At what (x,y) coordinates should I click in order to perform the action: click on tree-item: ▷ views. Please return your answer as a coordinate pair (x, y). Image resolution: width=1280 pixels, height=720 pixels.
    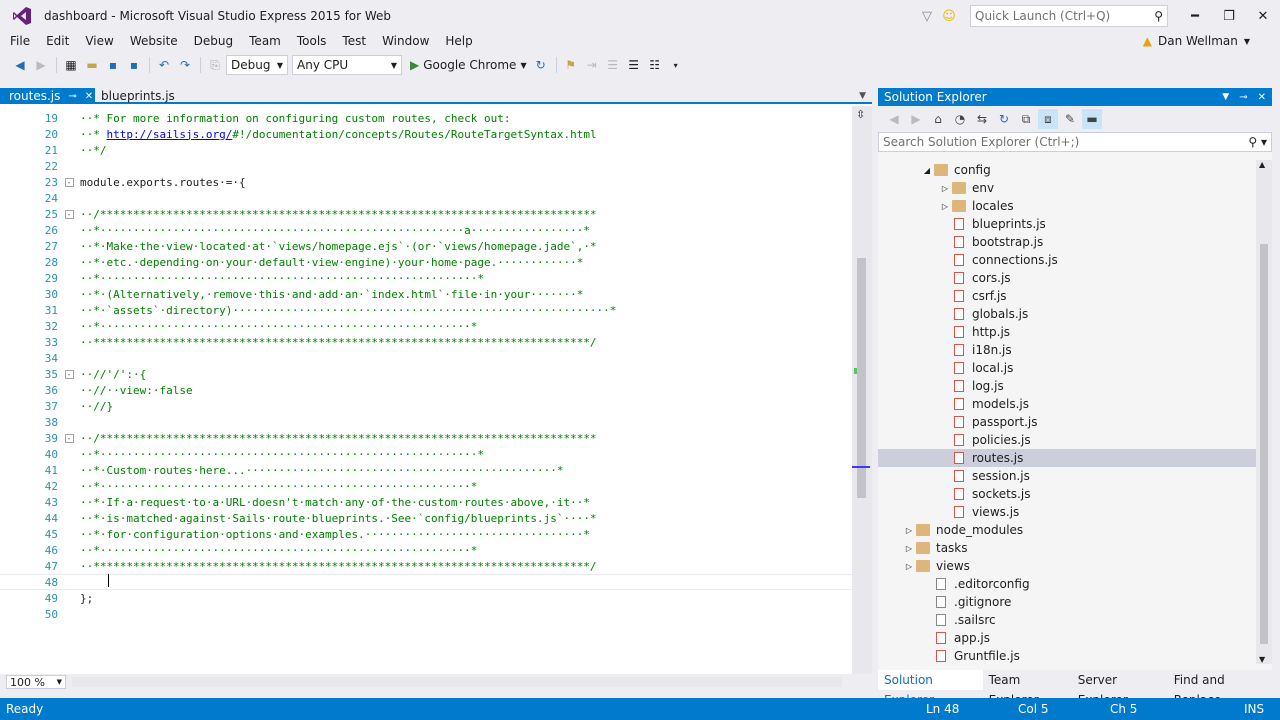
    Looking at the image, I should click on (1067, 566).